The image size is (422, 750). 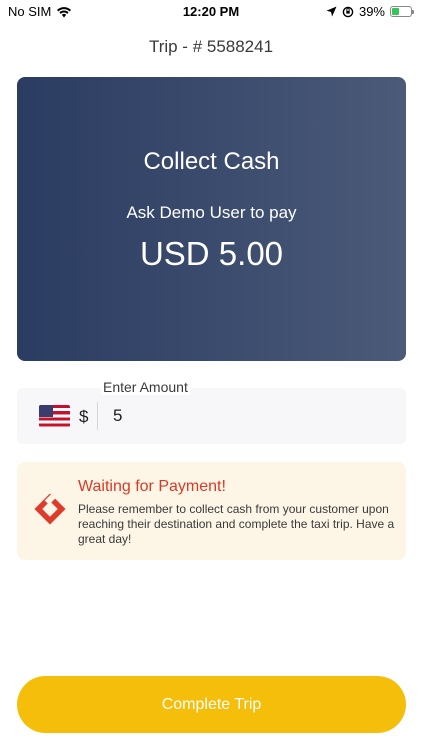 I want to click on payment-wait-icon, so click(x=50, y=509).